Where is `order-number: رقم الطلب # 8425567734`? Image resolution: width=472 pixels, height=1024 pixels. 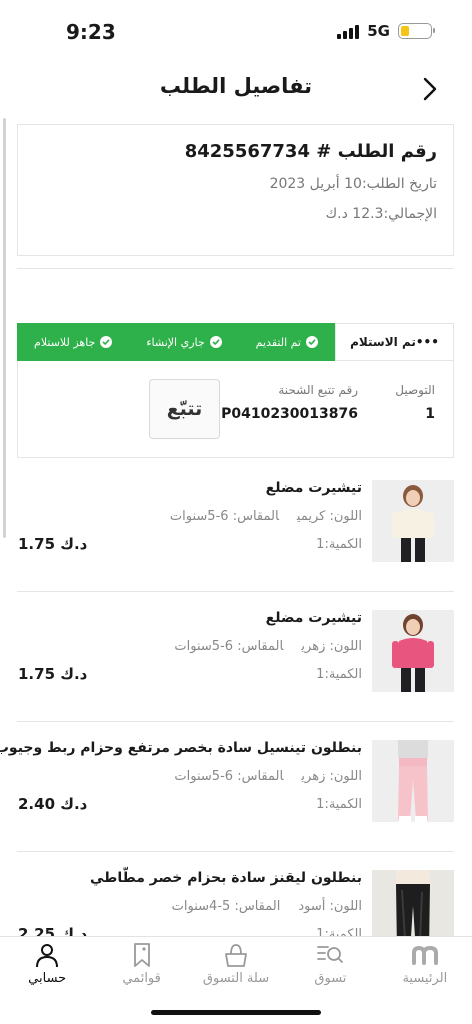 order-number: رقم الطلب # 8425567734 is located at coordinates (310, 151).